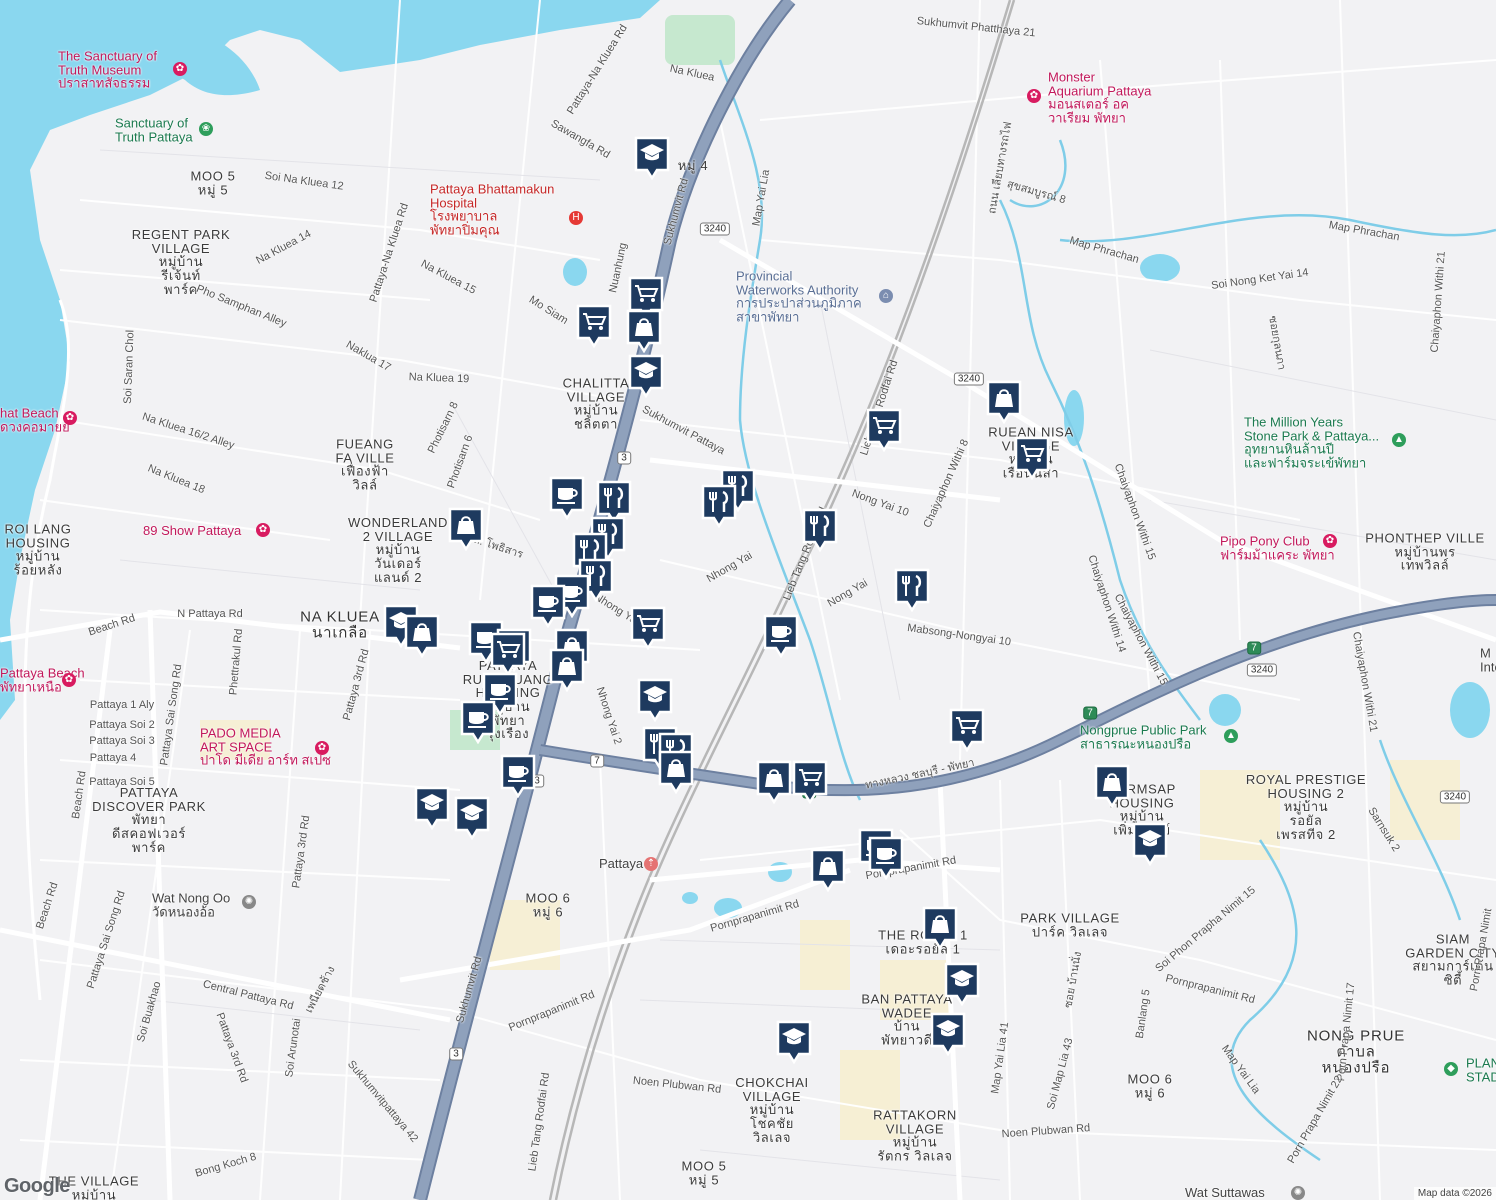  What do you see at coordinates (1143, 736) in the screenshot?
I see `poi-label-nongprue-park: Nongprue Public Park สาธารณะหนองปรือ` at bounding box center [1143, 736].